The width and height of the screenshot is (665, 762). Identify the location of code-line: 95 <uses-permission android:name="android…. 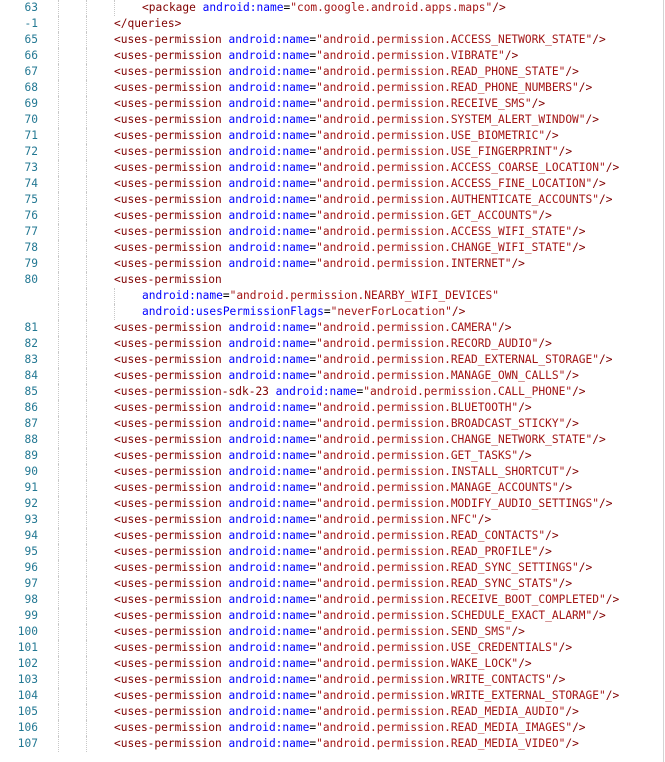
(331, 552).